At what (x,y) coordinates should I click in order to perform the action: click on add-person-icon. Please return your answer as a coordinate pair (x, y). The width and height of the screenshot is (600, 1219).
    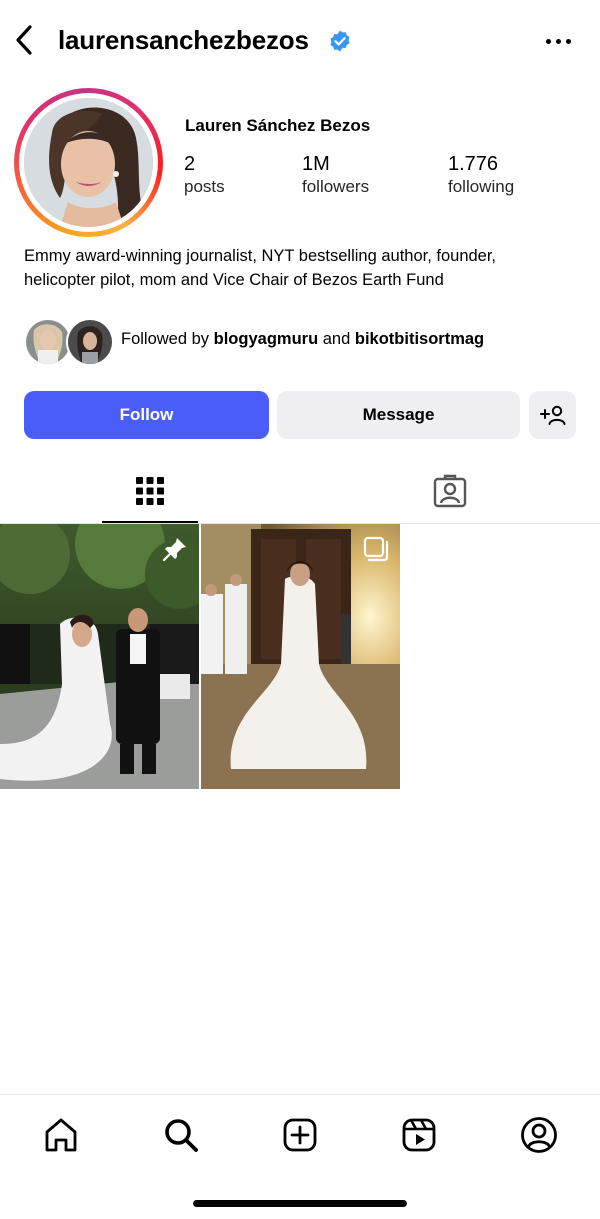
    Looking at the image, I should click on (552, 415).